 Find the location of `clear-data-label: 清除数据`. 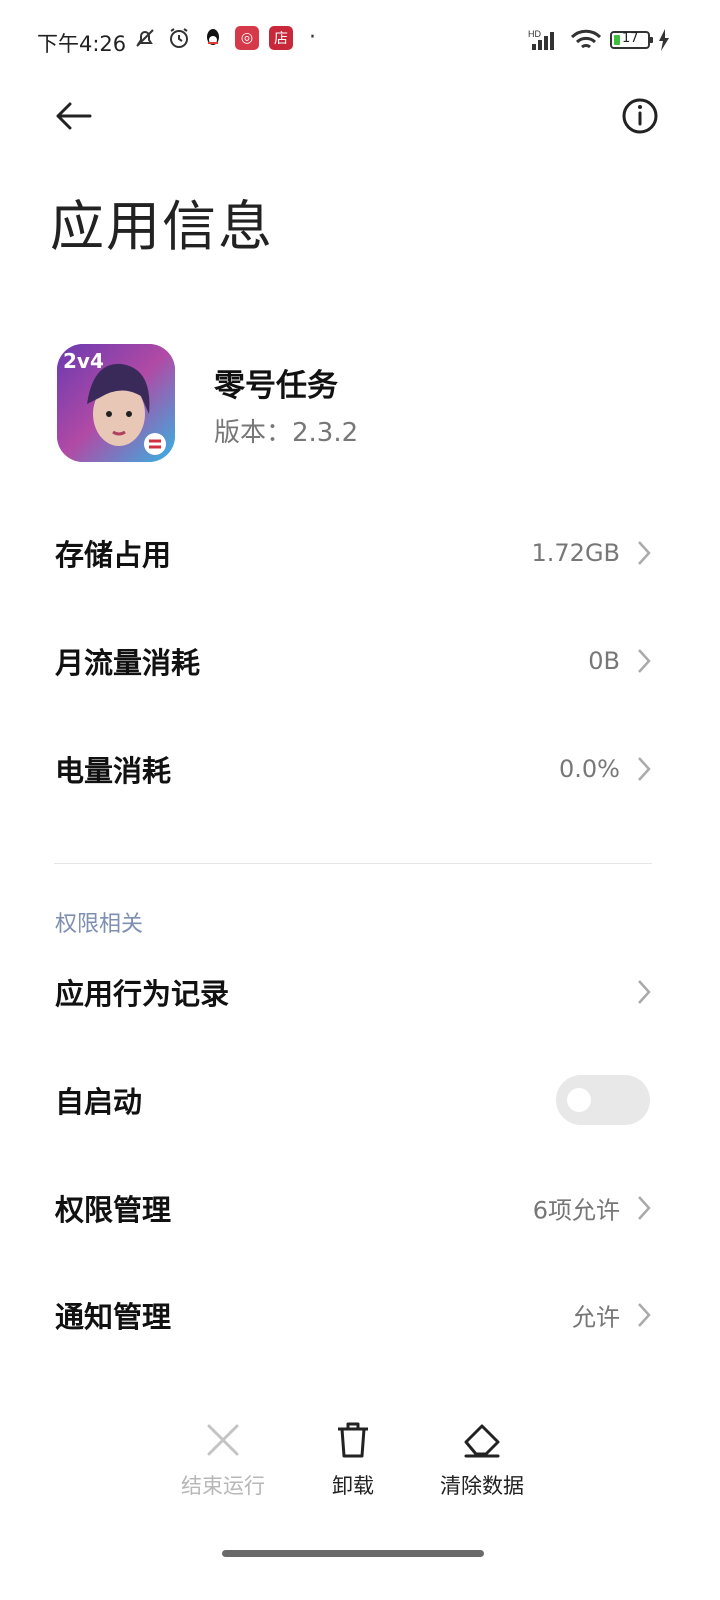

clear-data-label: 清除数据 is located at coordinates (482, 1486).